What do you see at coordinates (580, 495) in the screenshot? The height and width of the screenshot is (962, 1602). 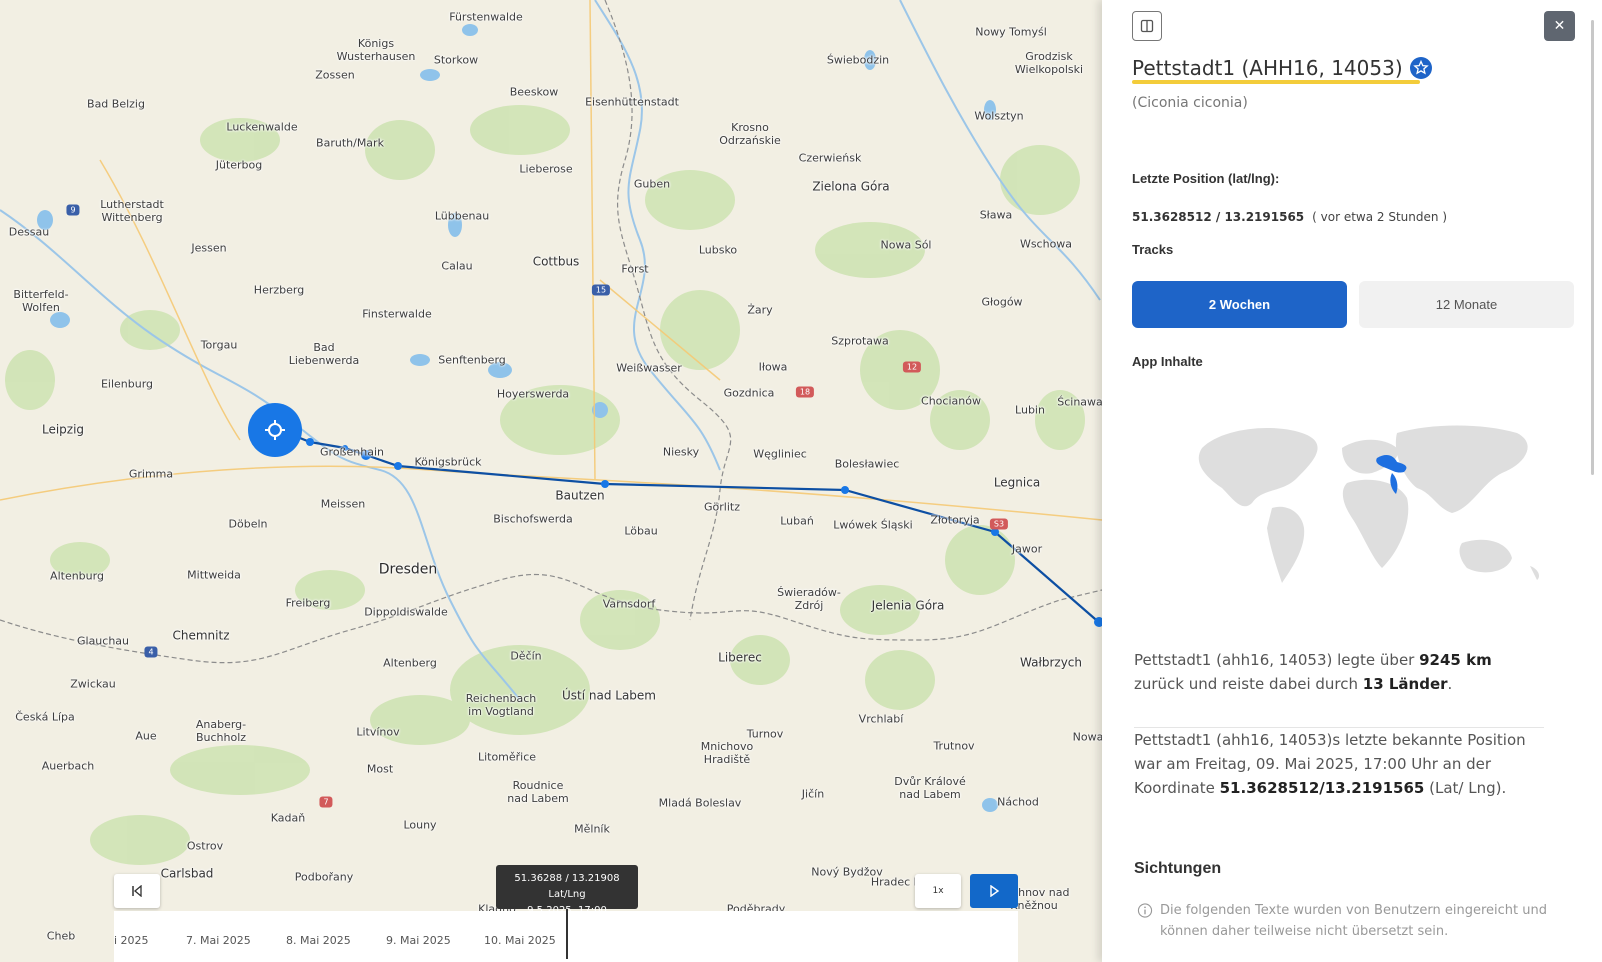 I see `place-label: Bautzen` at bounding box center [580, 495].